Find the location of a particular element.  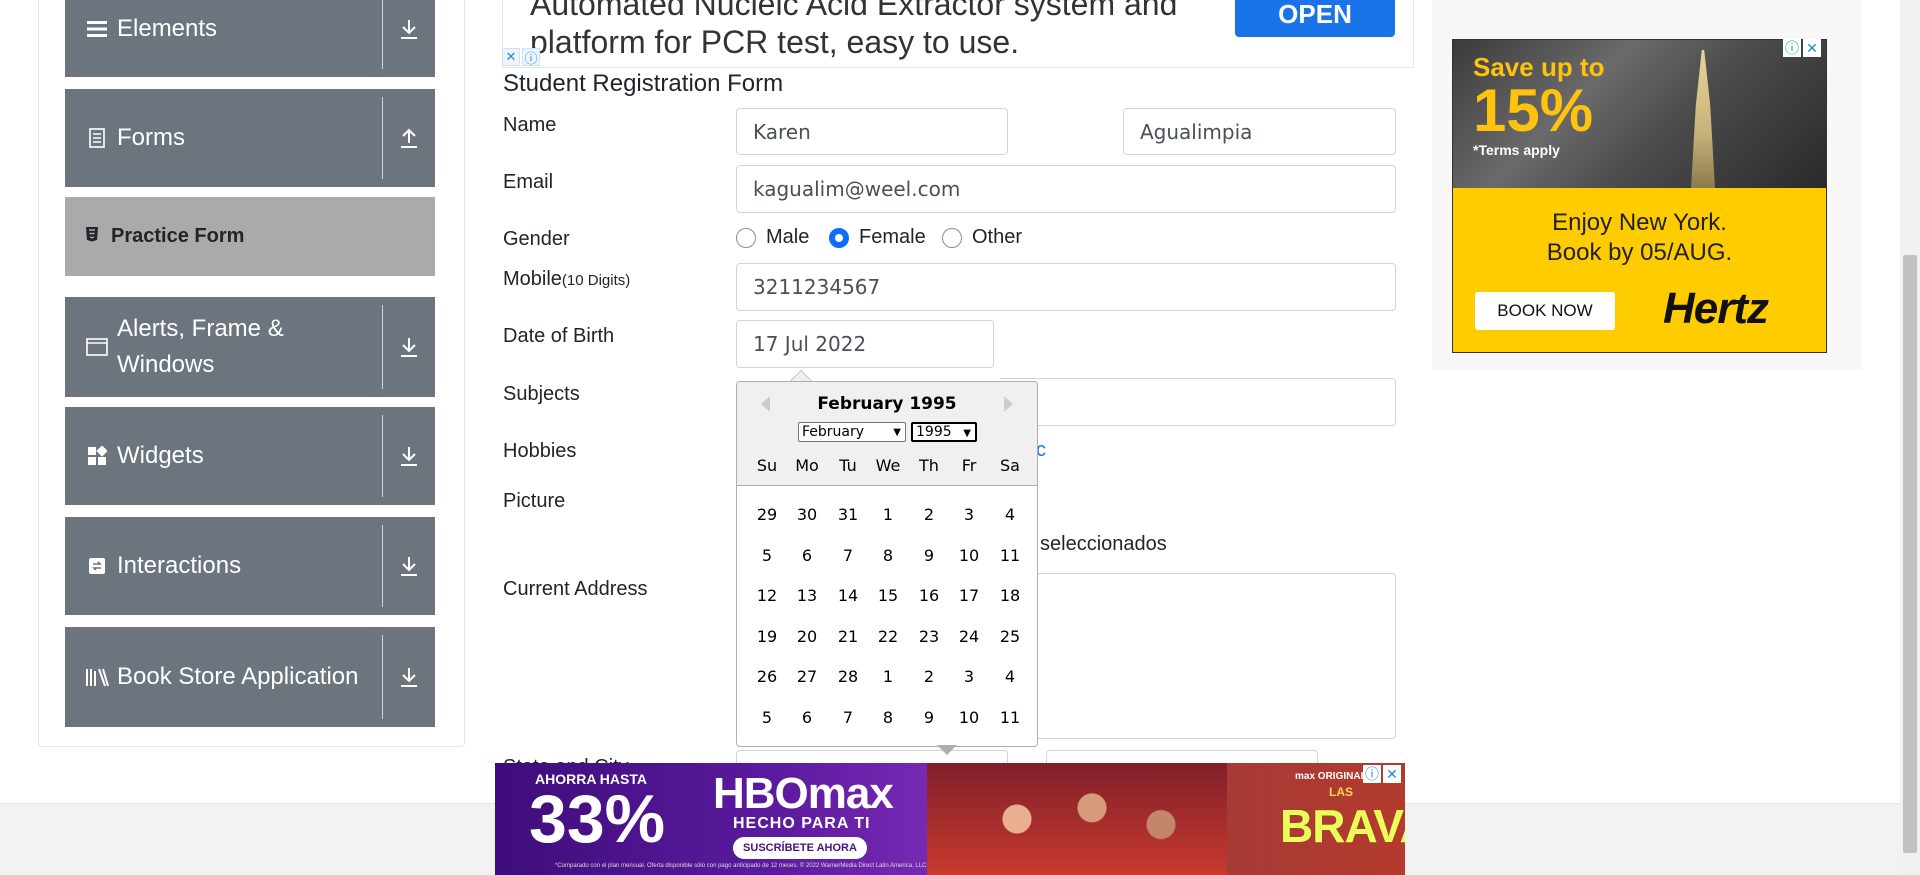

calendar-day: 21 is located at coordinates (848, 637).